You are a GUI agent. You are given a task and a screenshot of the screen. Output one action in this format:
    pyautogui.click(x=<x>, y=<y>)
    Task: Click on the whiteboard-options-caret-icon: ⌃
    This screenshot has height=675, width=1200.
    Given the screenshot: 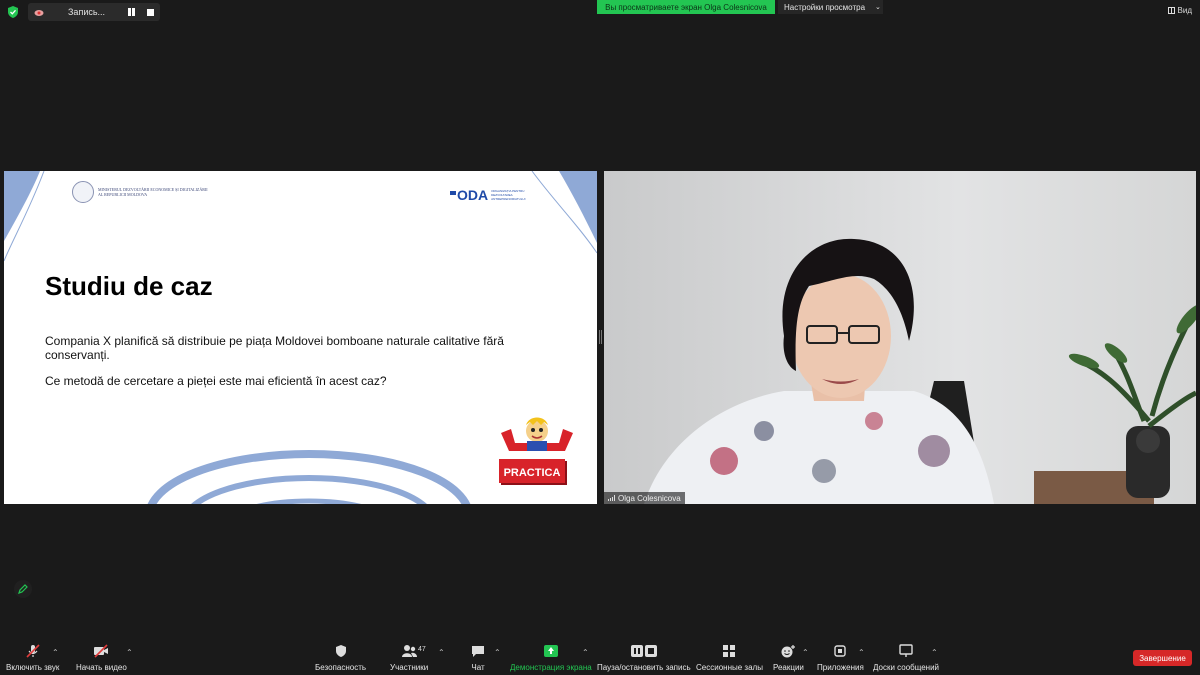 What is the action you would take?
    pyautogui.click(x=934, y=652)
    